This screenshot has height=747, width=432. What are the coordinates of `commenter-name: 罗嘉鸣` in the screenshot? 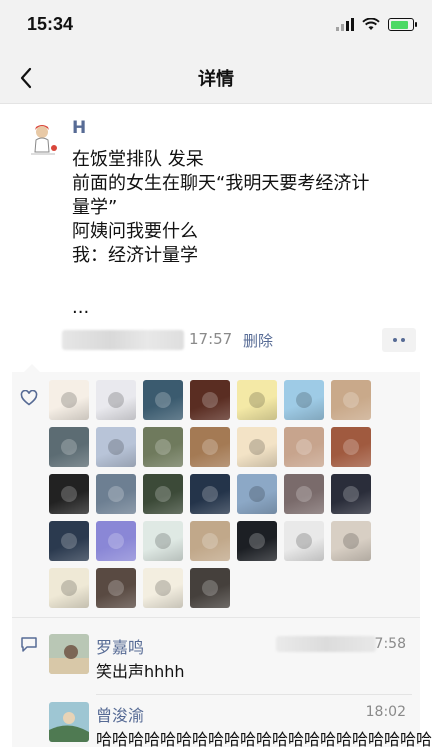 It's located at (120, 646).